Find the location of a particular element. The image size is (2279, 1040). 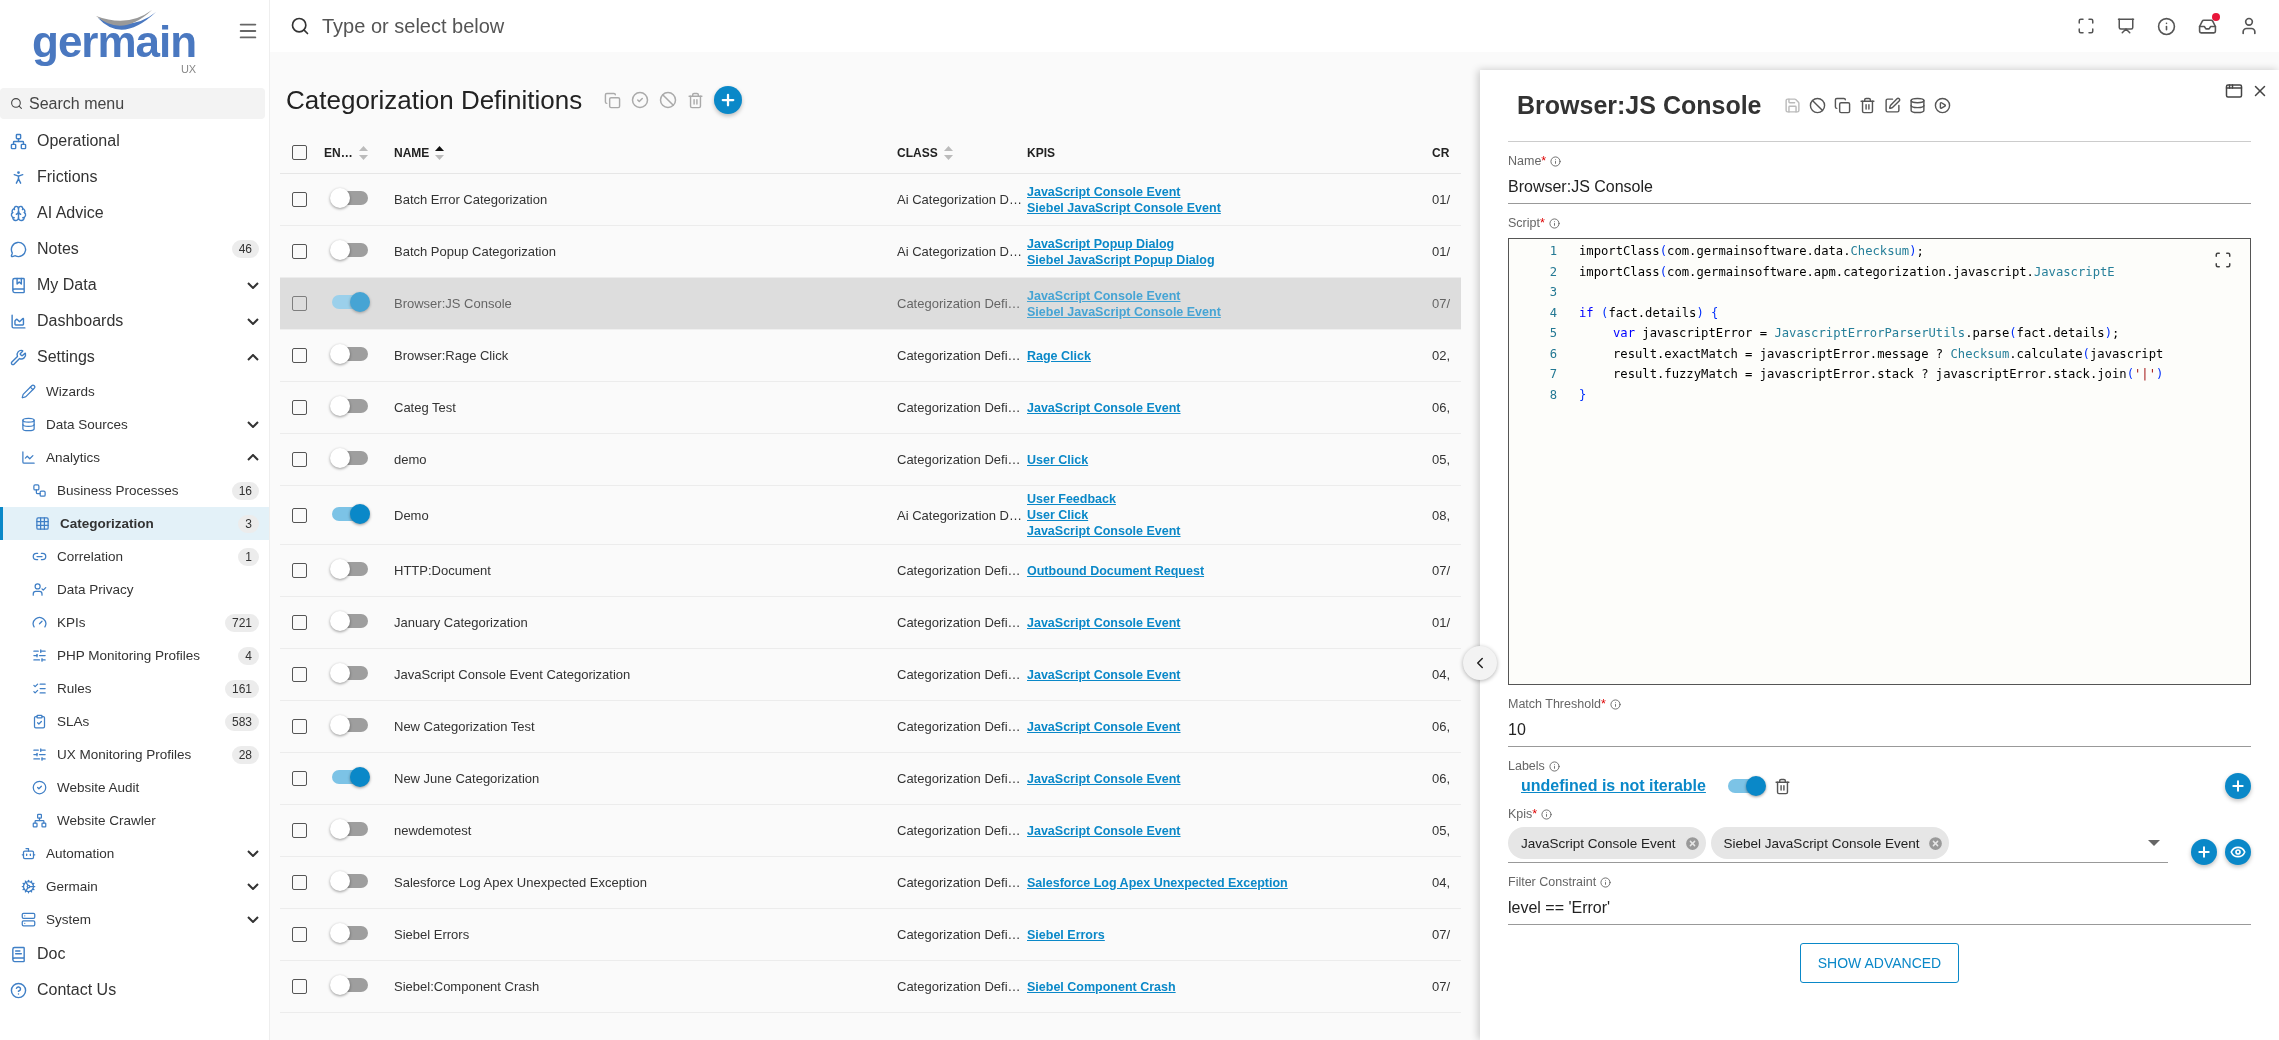

database-icon is located at coordinates (1917, 105).